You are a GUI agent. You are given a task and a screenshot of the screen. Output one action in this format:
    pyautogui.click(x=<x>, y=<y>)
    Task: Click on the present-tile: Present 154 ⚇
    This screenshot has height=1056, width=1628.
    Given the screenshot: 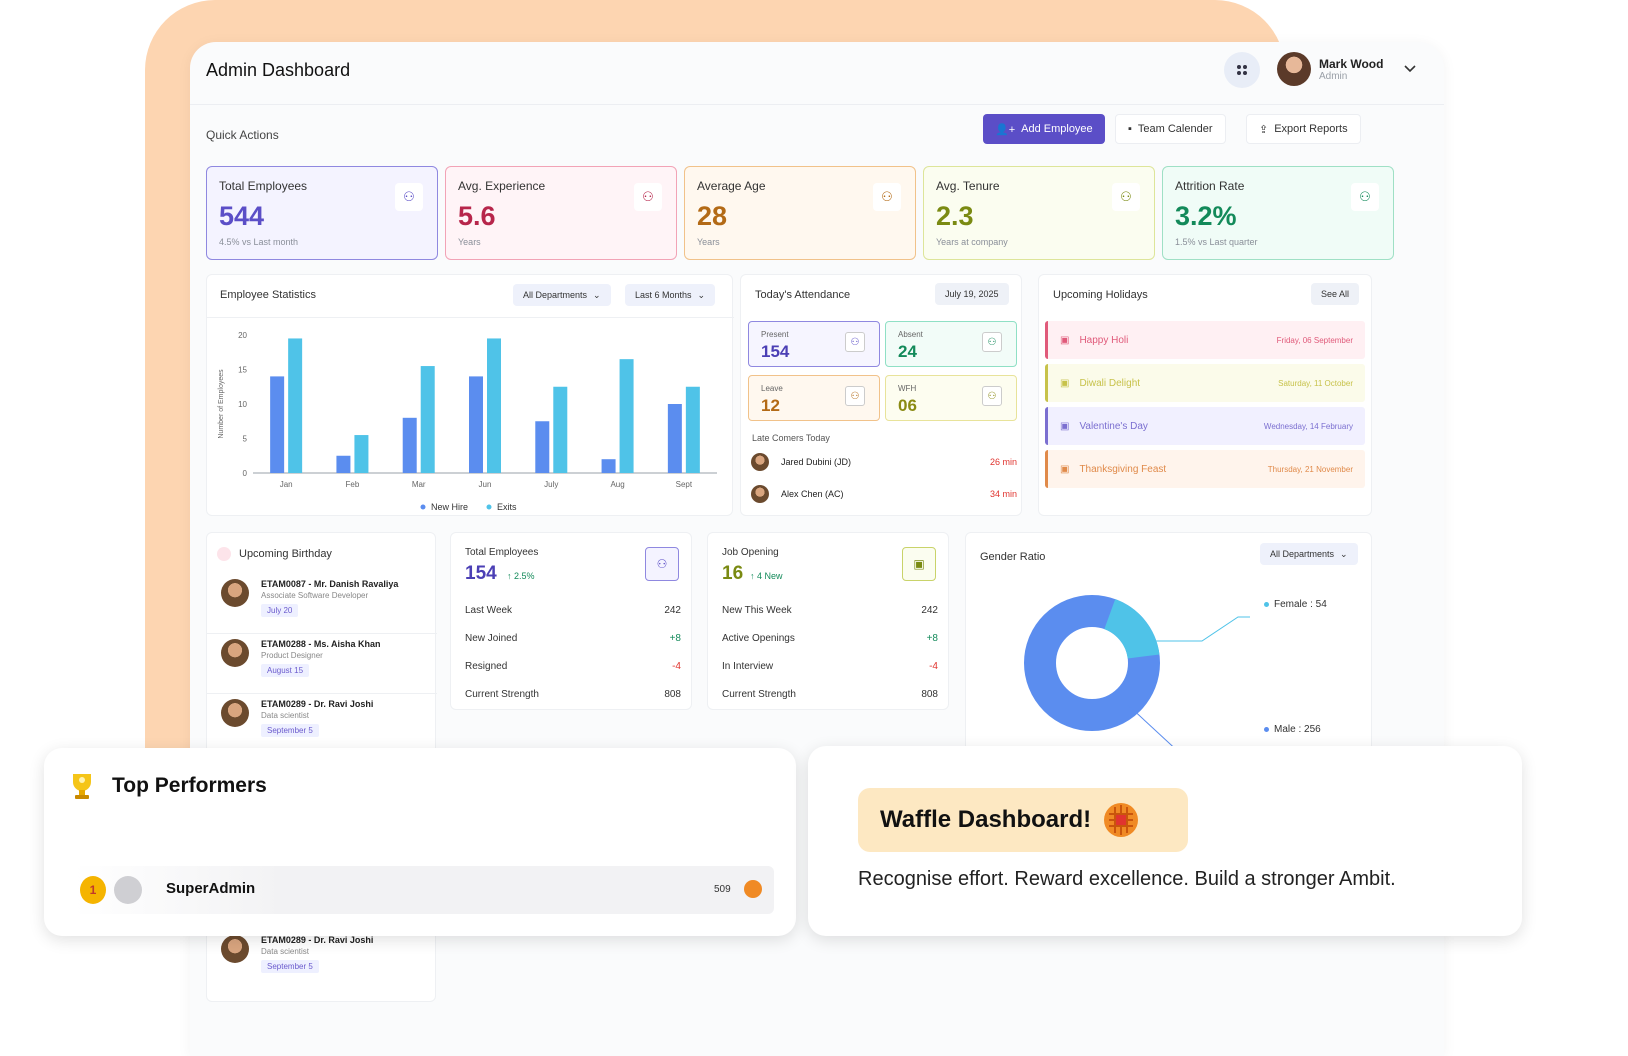 What is the action you would take?
    pyautogui.click(x=814, y=344)
    